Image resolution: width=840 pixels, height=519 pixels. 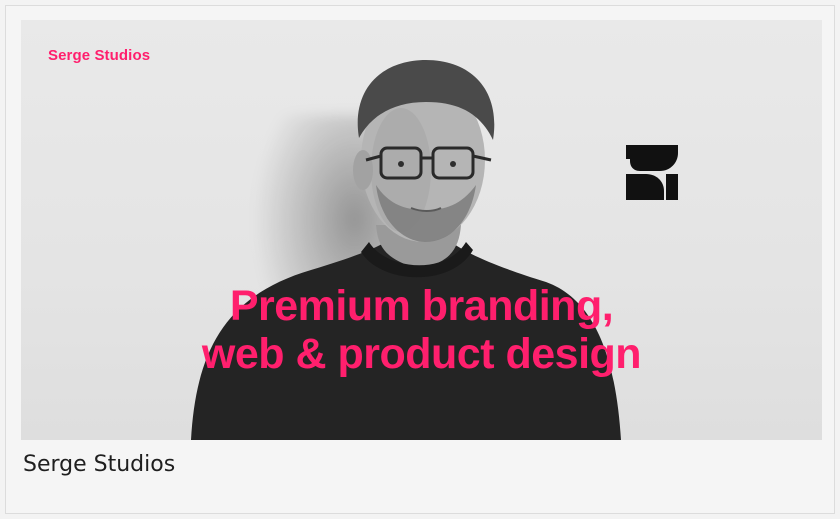 I want to click on headline-line-2: web & product design, so click(x=421, y=354).